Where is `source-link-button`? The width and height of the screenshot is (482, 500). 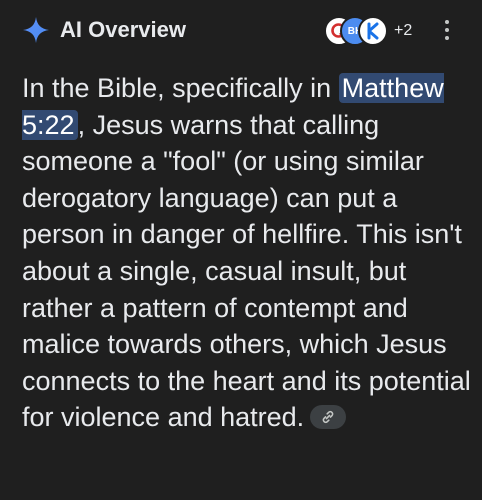 source-link-button is located at coordinates (328, 417).